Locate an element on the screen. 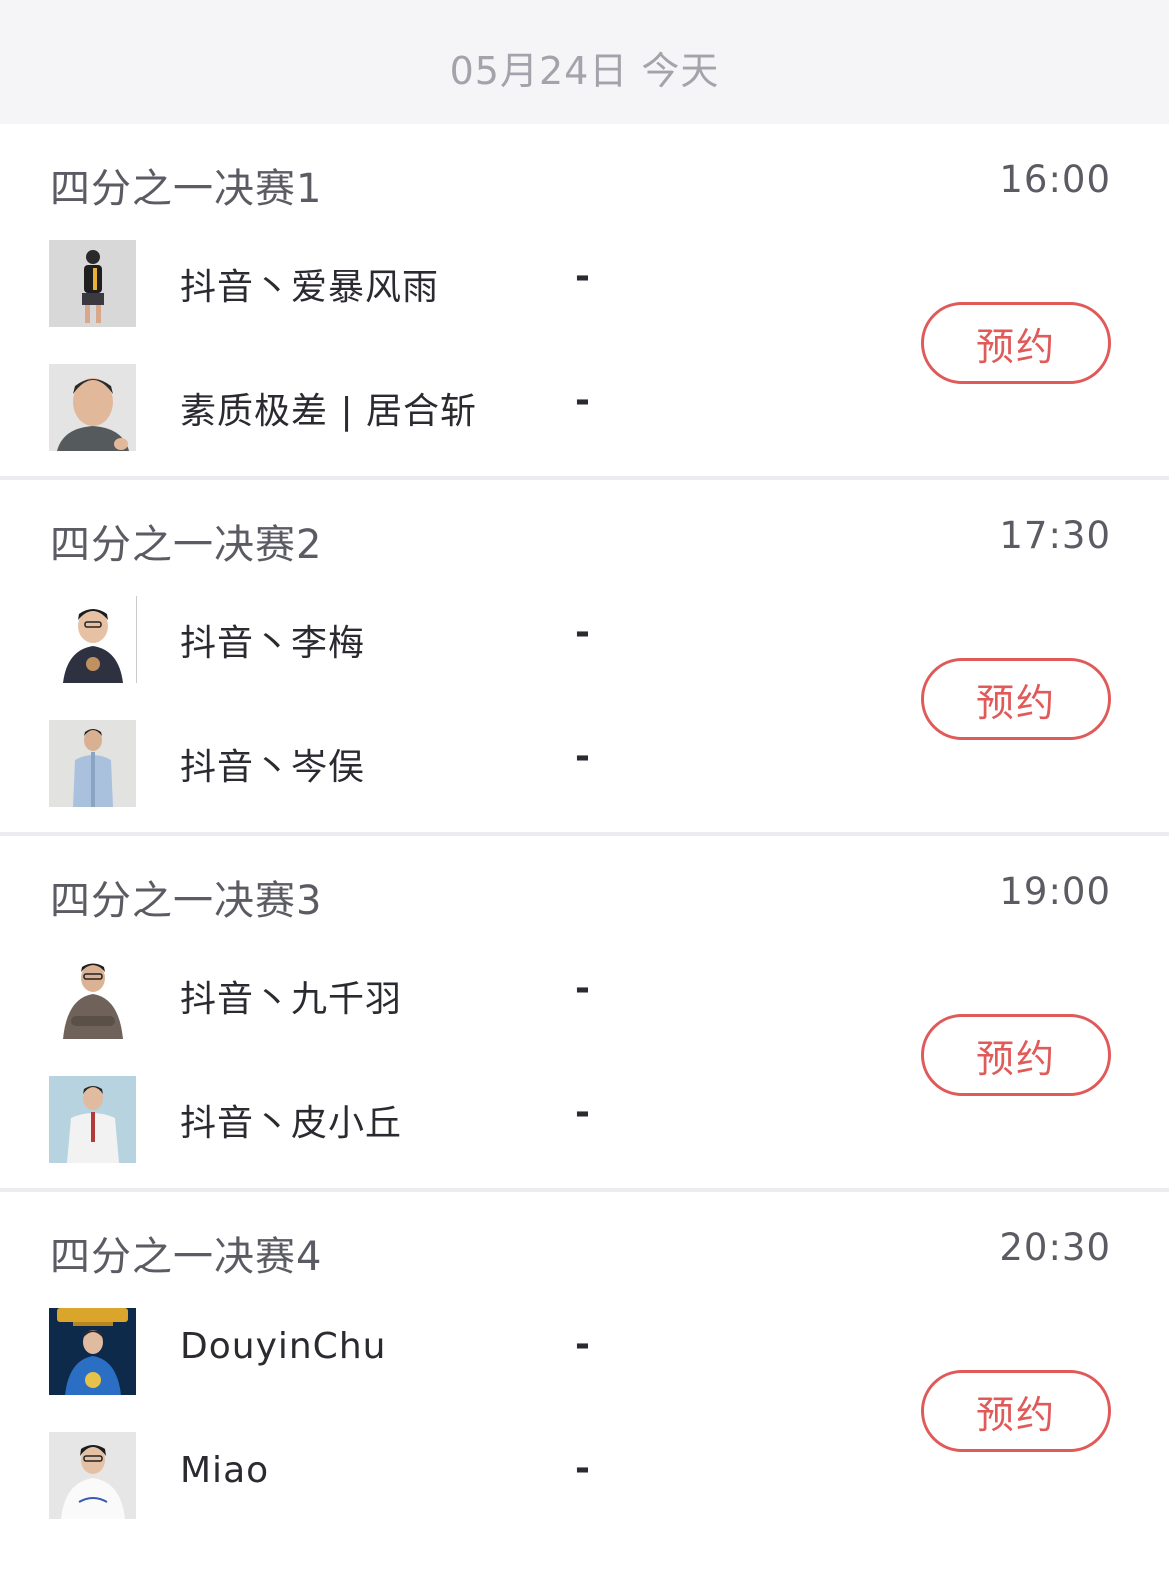 The height and width of the screenshot is (1594, 1169). match-title: 四分之一决赛2 is located at coordinates (186, 545).